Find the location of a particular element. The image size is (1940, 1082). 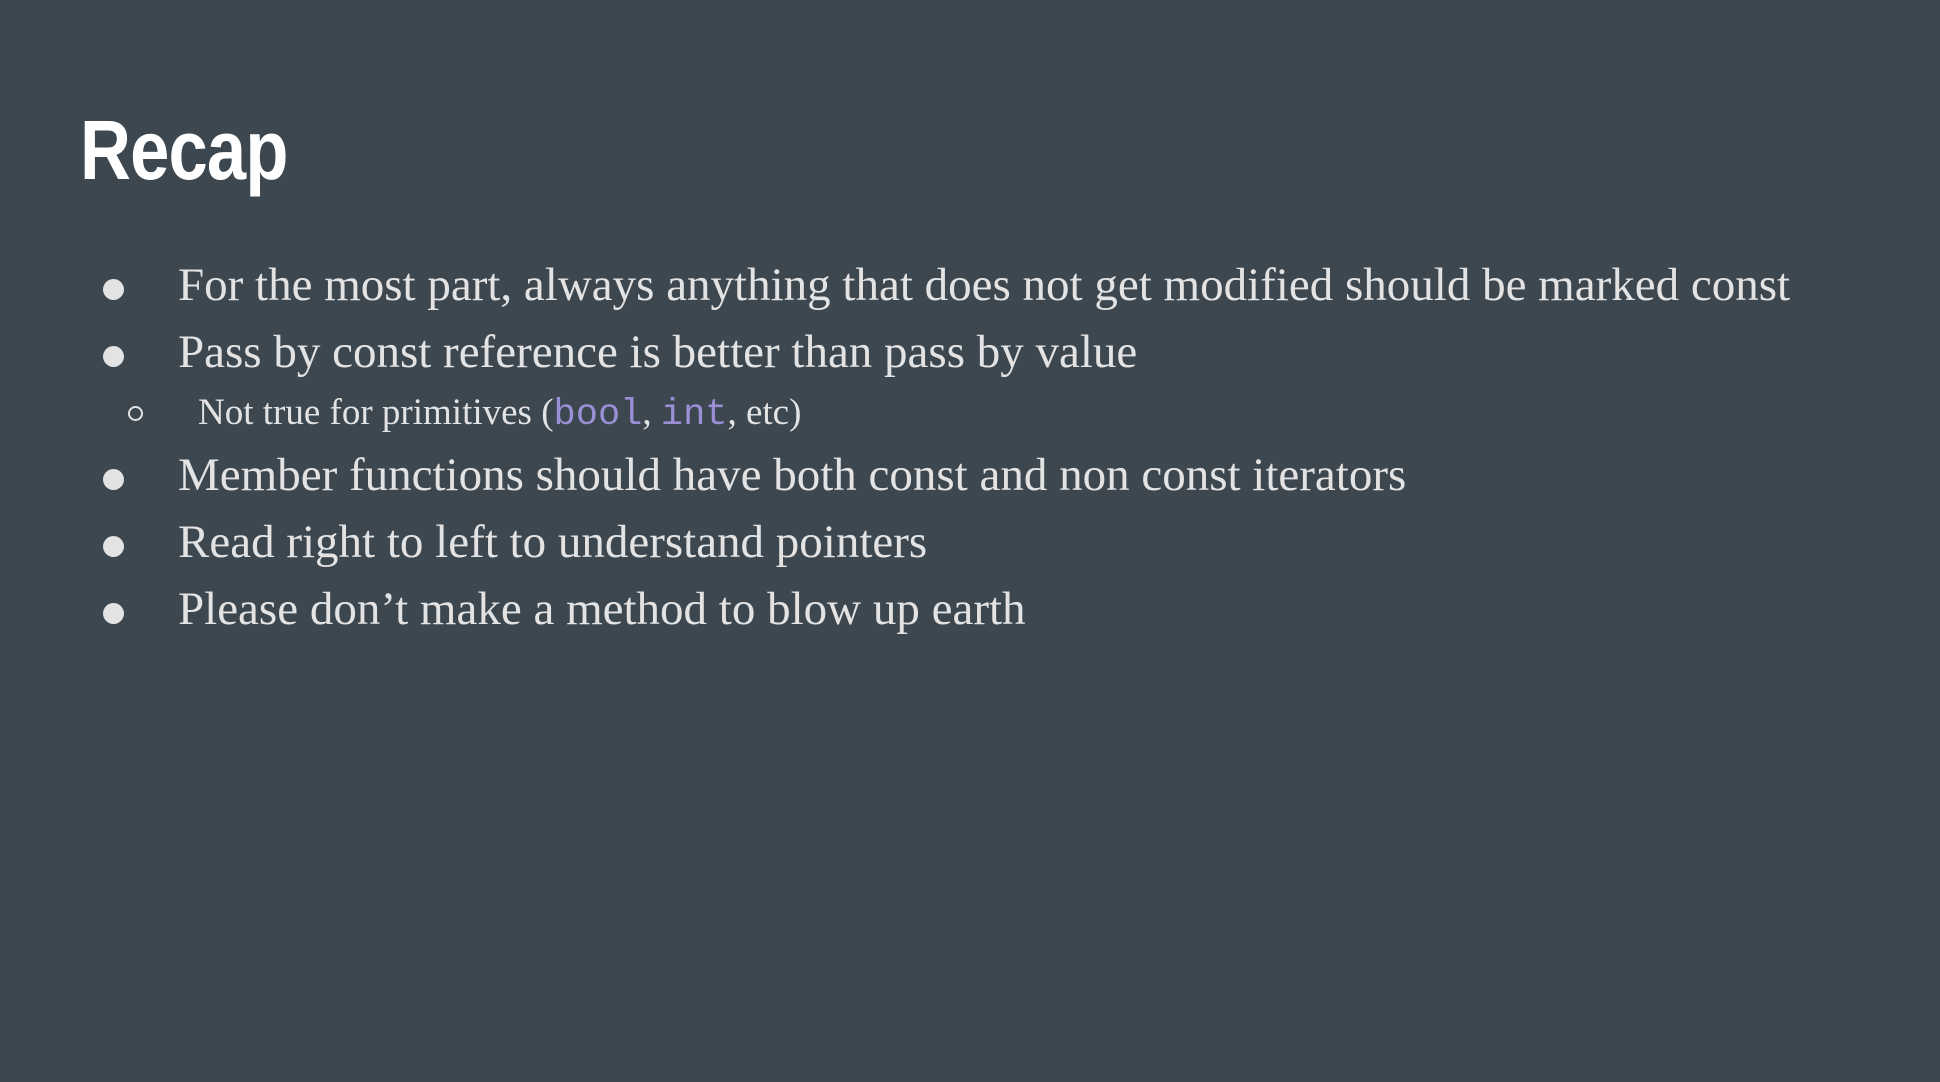

sub-bullet-suffix: , etc) is located at coordinates (764, 412).